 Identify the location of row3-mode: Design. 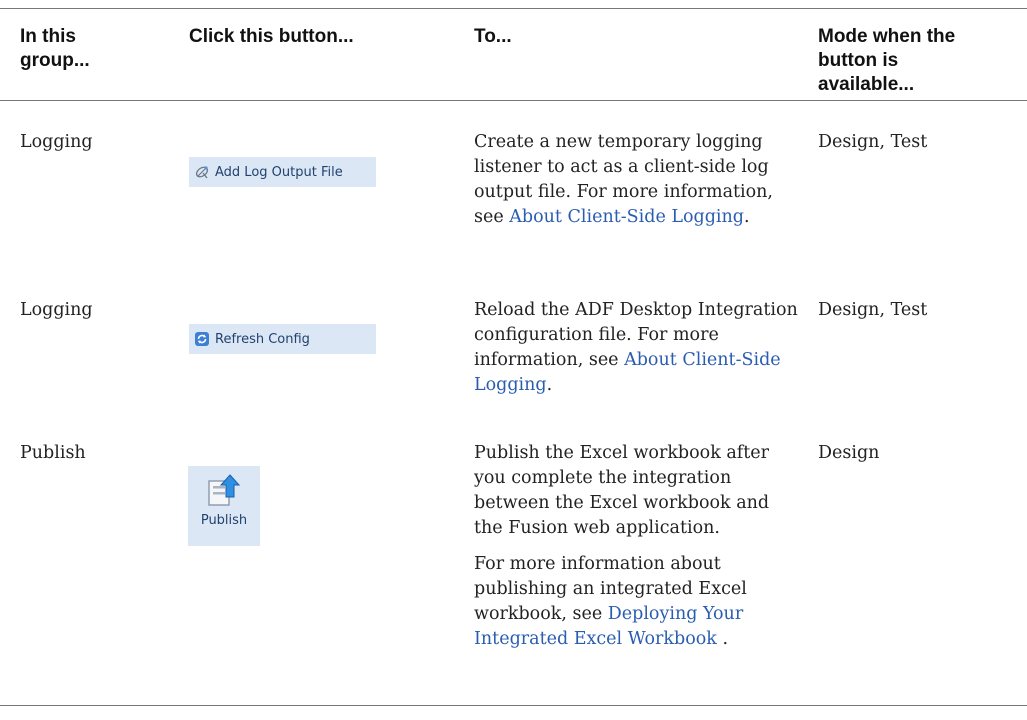
(849, 453).